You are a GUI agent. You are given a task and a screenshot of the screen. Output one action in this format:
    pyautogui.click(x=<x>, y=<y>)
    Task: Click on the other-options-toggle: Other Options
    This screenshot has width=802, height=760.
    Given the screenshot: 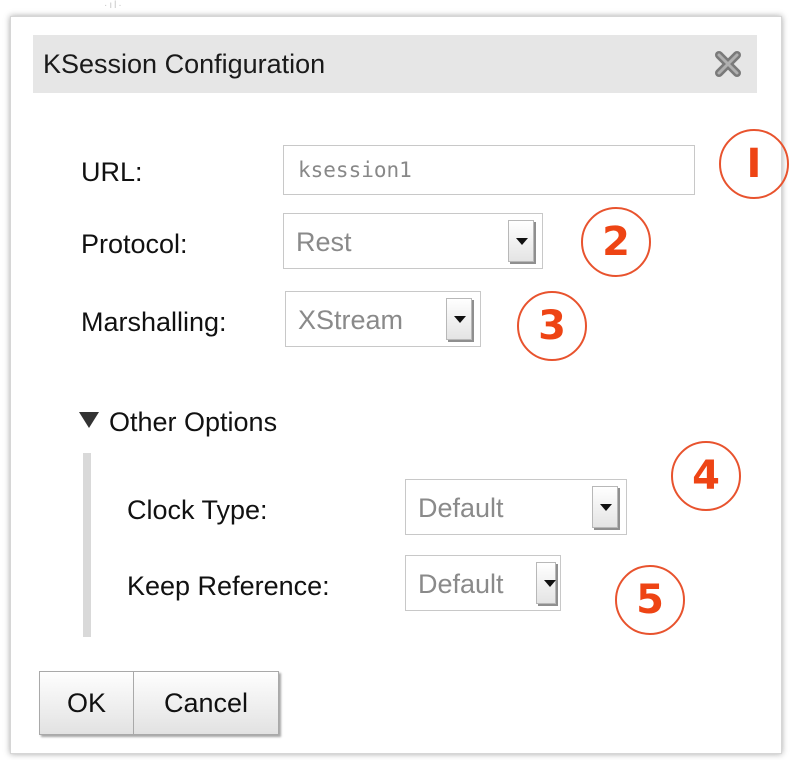 What is the action you would take?
    pyautogui.click(x=178, y=422)
    